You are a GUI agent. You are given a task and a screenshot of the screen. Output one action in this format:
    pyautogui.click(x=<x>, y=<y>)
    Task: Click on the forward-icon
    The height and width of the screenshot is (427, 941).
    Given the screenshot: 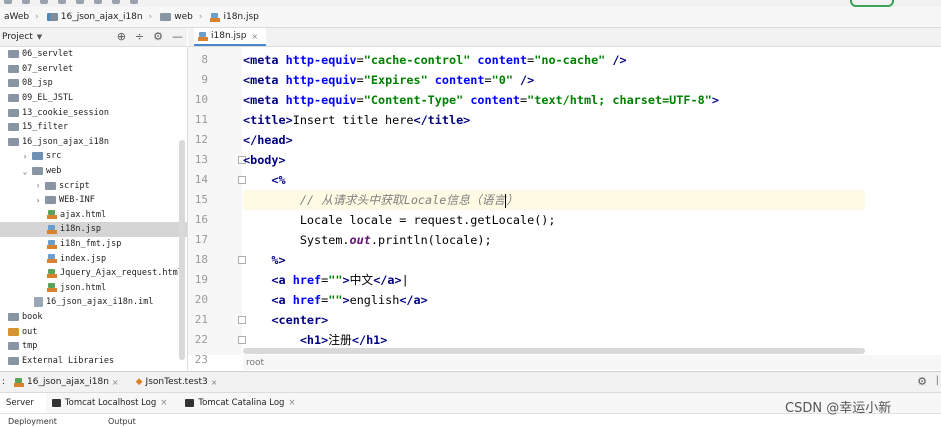 What is the action you would take?
    pyautogui.click(x=26, y=2)
    